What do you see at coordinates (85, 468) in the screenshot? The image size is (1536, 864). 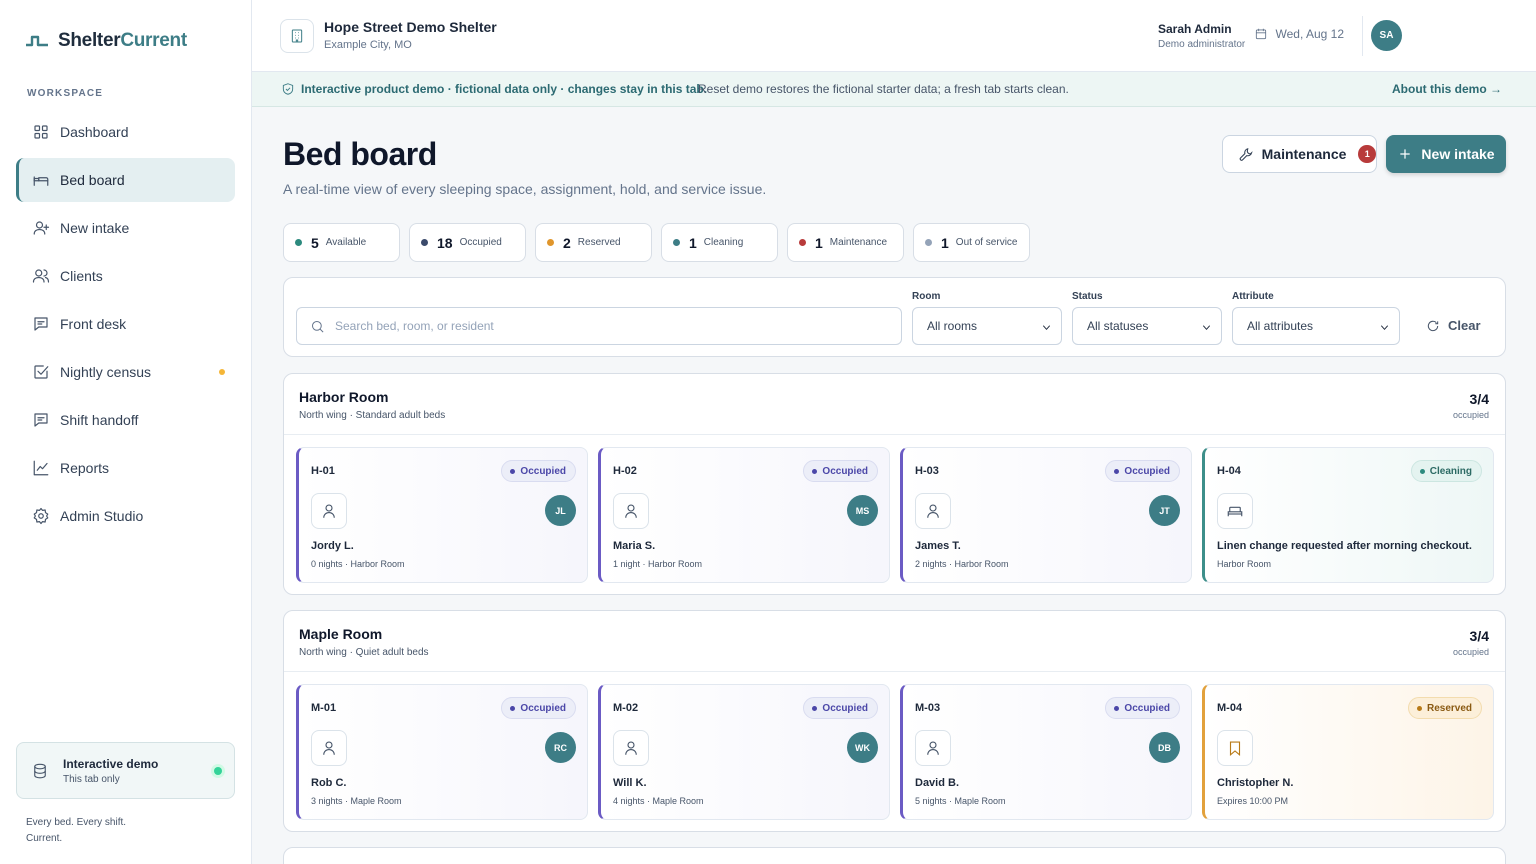 I see `sidebar-item-label: Reports` at bounding box center [85, 468].